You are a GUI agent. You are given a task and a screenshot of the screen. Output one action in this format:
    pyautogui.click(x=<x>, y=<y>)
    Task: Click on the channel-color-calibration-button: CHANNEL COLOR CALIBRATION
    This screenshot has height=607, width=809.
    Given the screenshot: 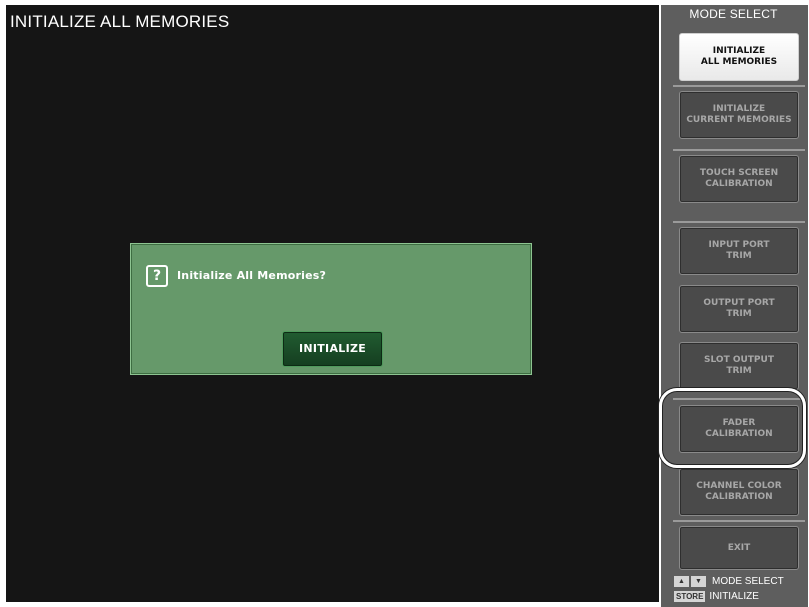 What is the action you would take?
    pyautogui.click(x=739, y=492)
    